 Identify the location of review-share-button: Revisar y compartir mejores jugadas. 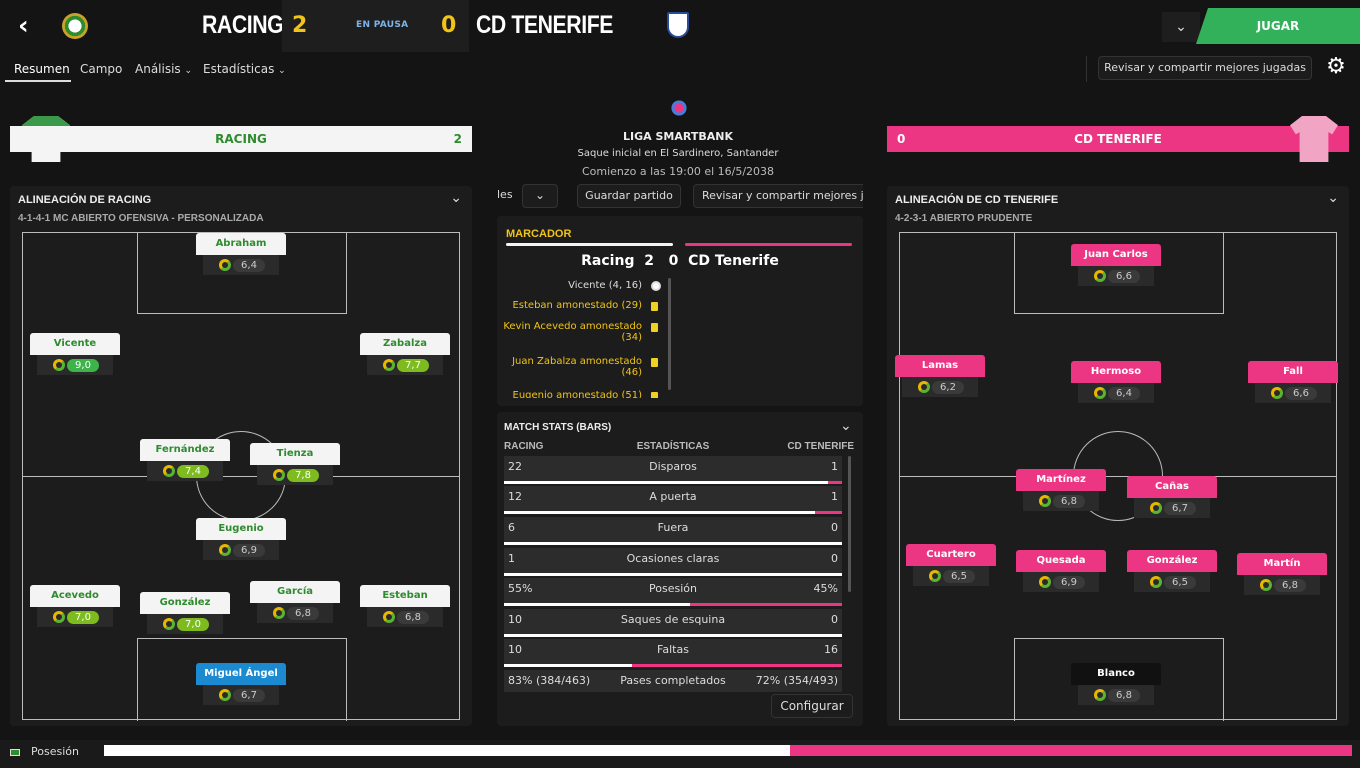
(1205, 68).